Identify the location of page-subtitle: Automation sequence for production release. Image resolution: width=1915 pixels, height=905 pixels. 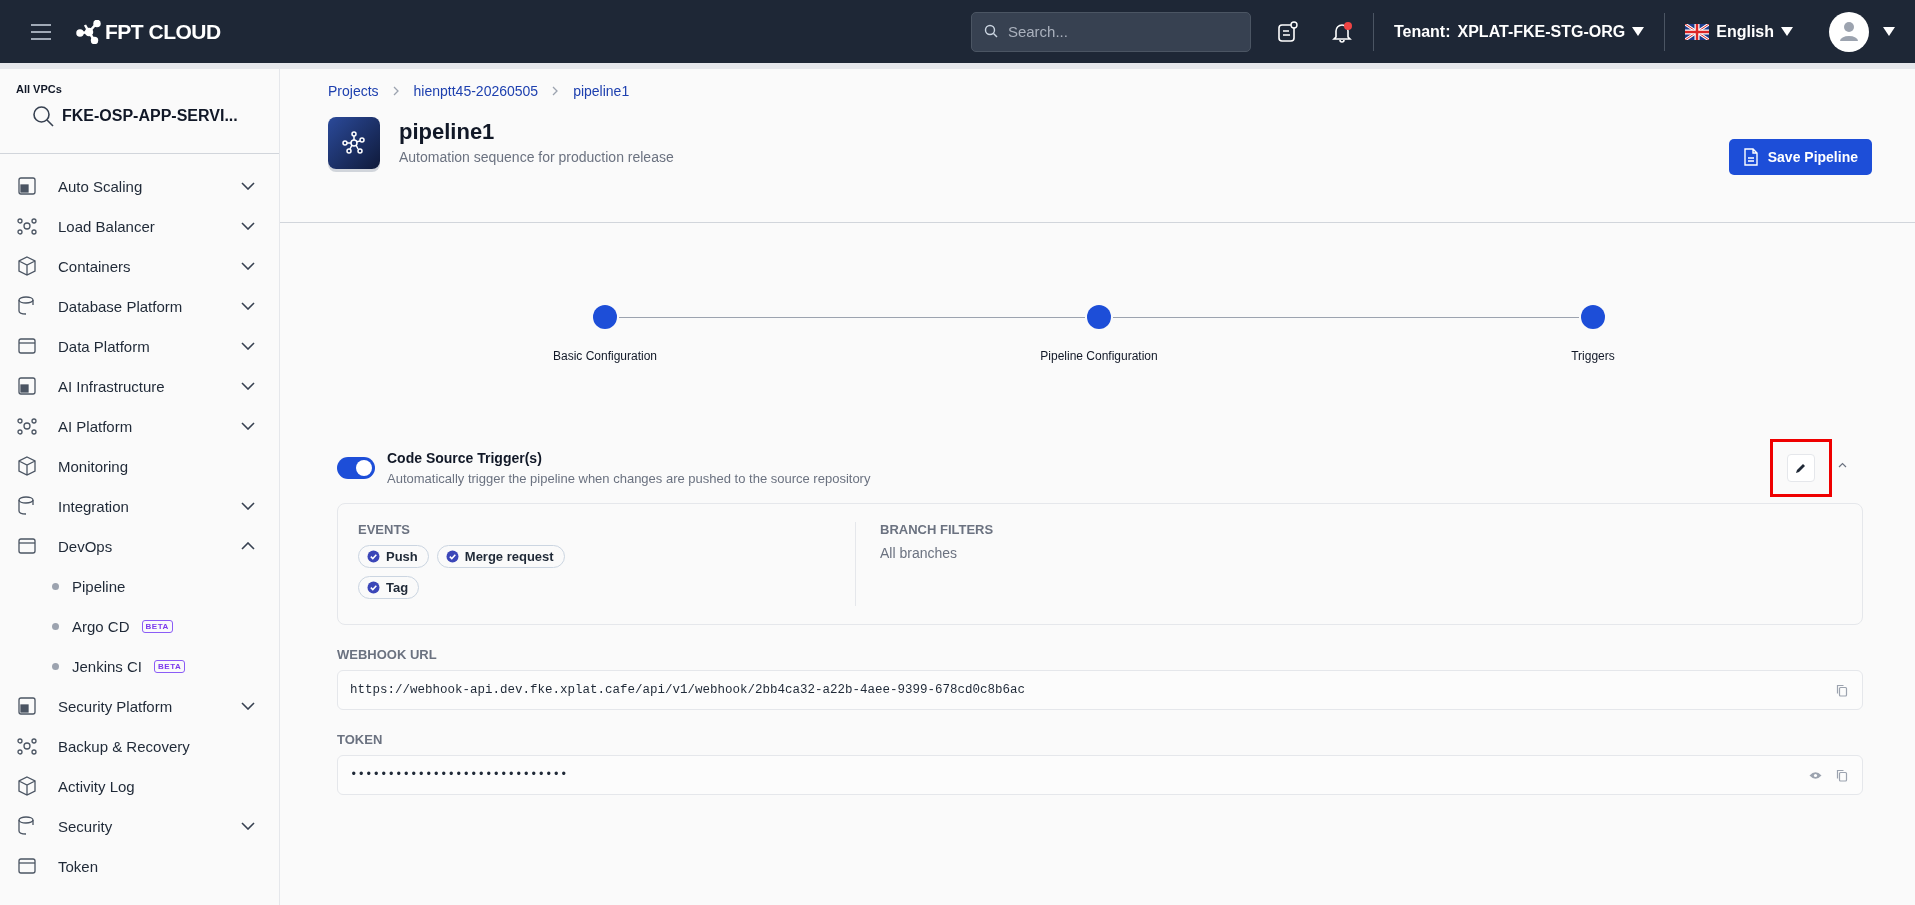
(537, 157).